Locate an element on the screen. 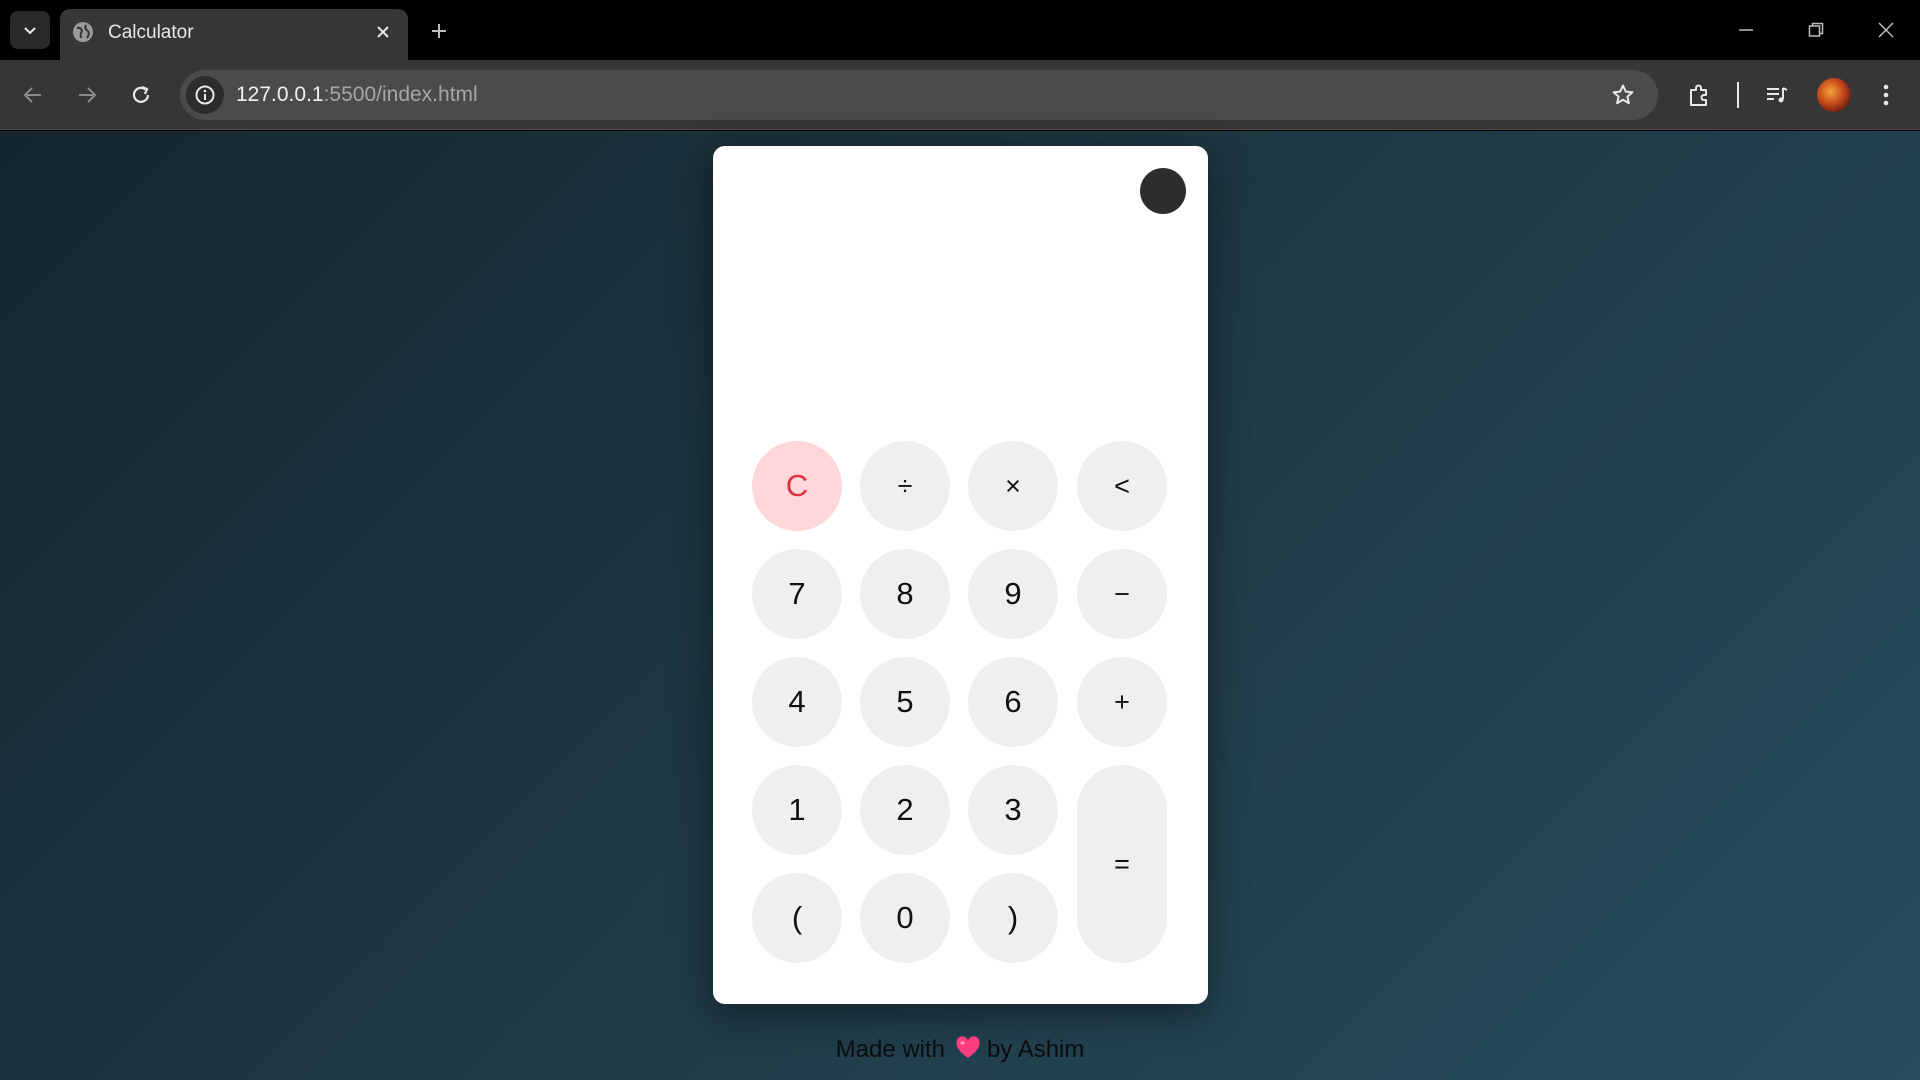 Image resolution: width=1920 pixels, height=1080 pixels. minimize-button is located at coordinates (1746, 30).